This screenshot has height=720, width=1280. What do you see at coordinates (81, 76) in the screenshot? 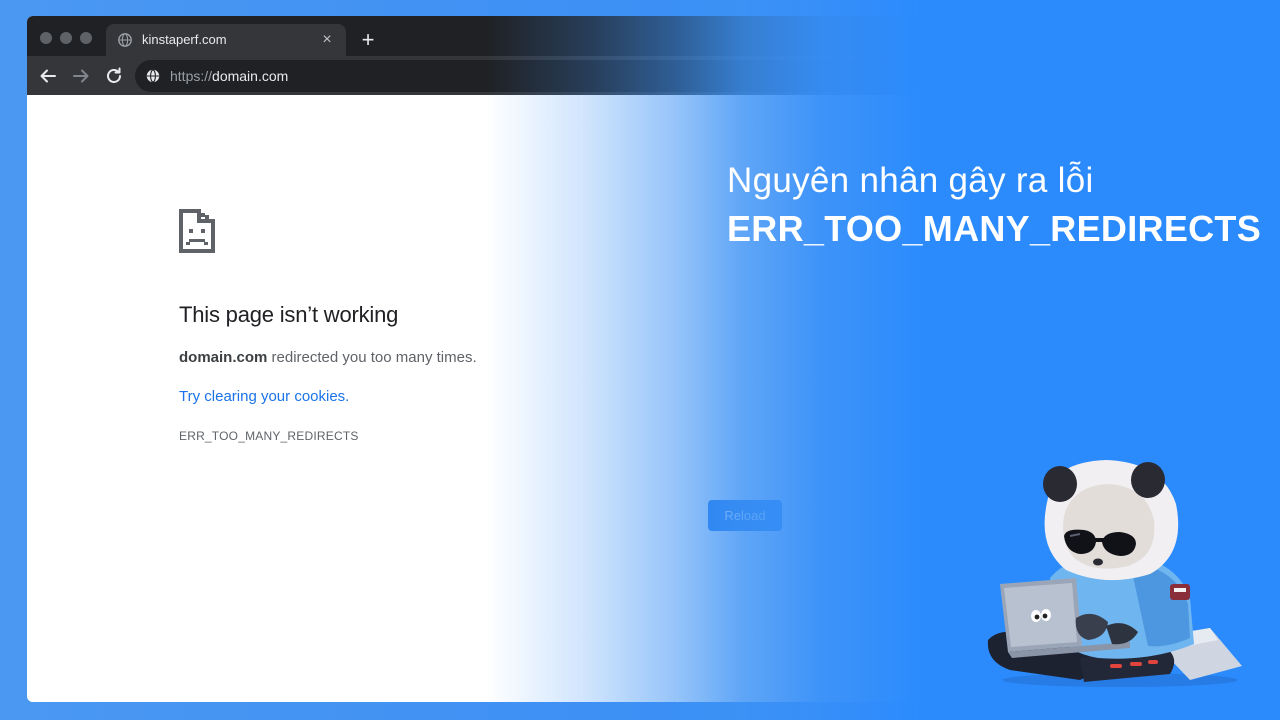
I see `arrow-right-icon` at bounding box center [81, 76].